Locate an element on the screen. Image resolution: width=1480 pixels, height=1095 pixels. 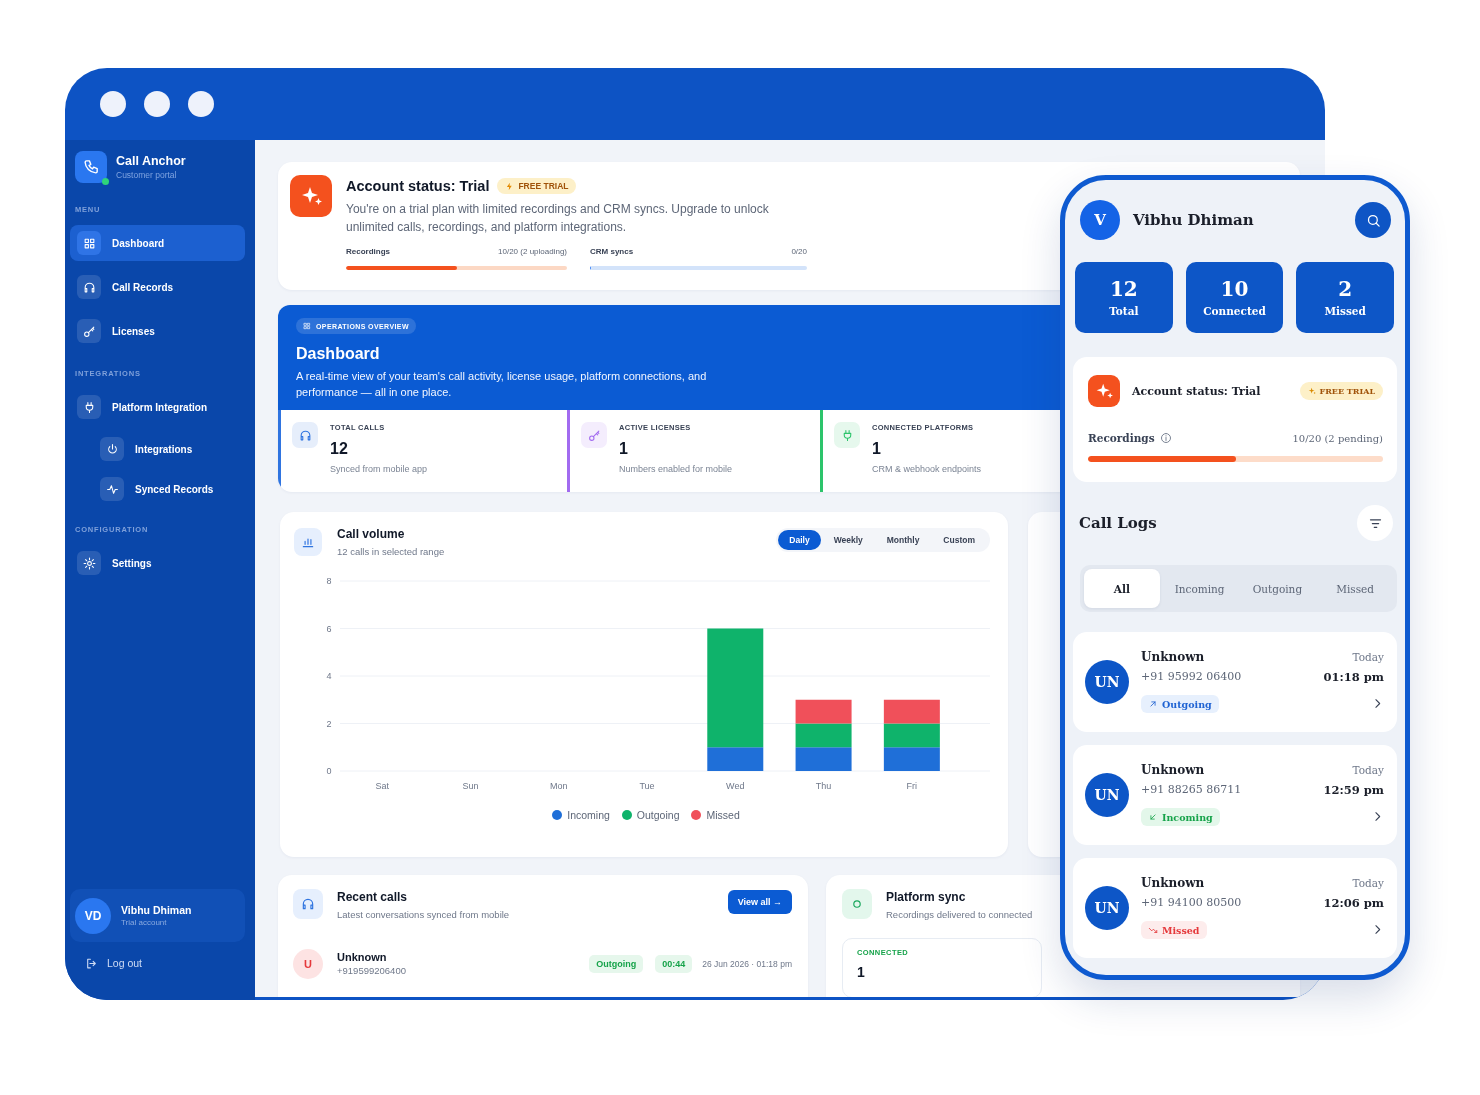
nav-item: Call Records is located at coordinates (157, 287).